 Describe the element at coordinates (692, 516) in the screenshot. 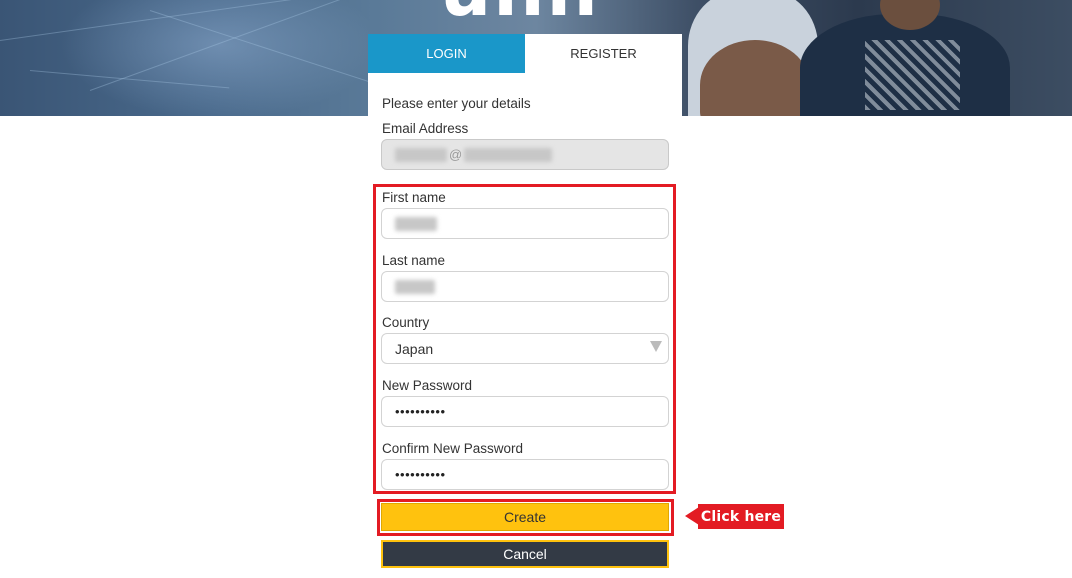

I see `callout-arrow-icon` at that location.